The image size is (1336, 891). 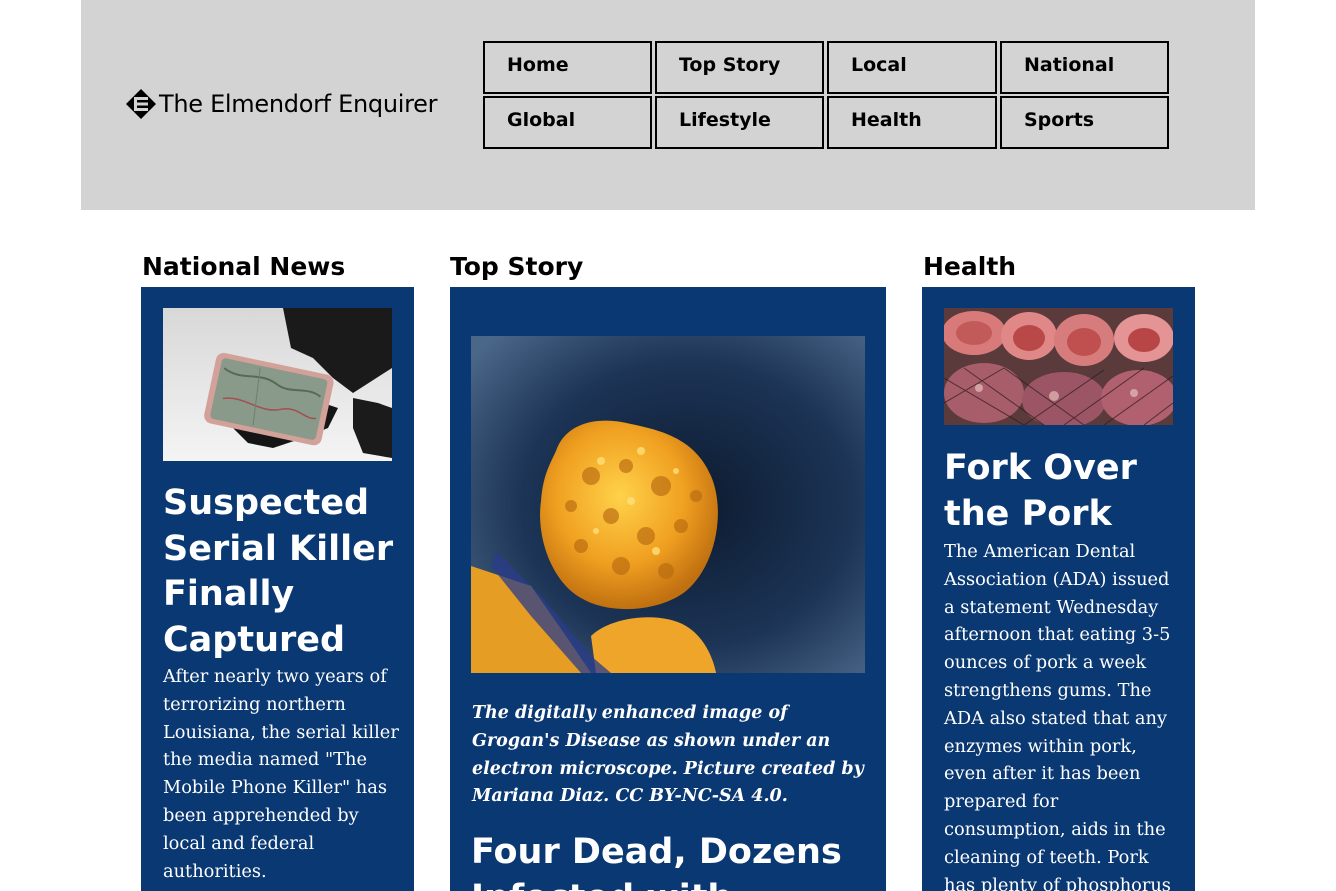 What do you see at coordinates (567, 67) in the screenshot?
I see `nav-home-button: Home` at bounding box center [567, 67].